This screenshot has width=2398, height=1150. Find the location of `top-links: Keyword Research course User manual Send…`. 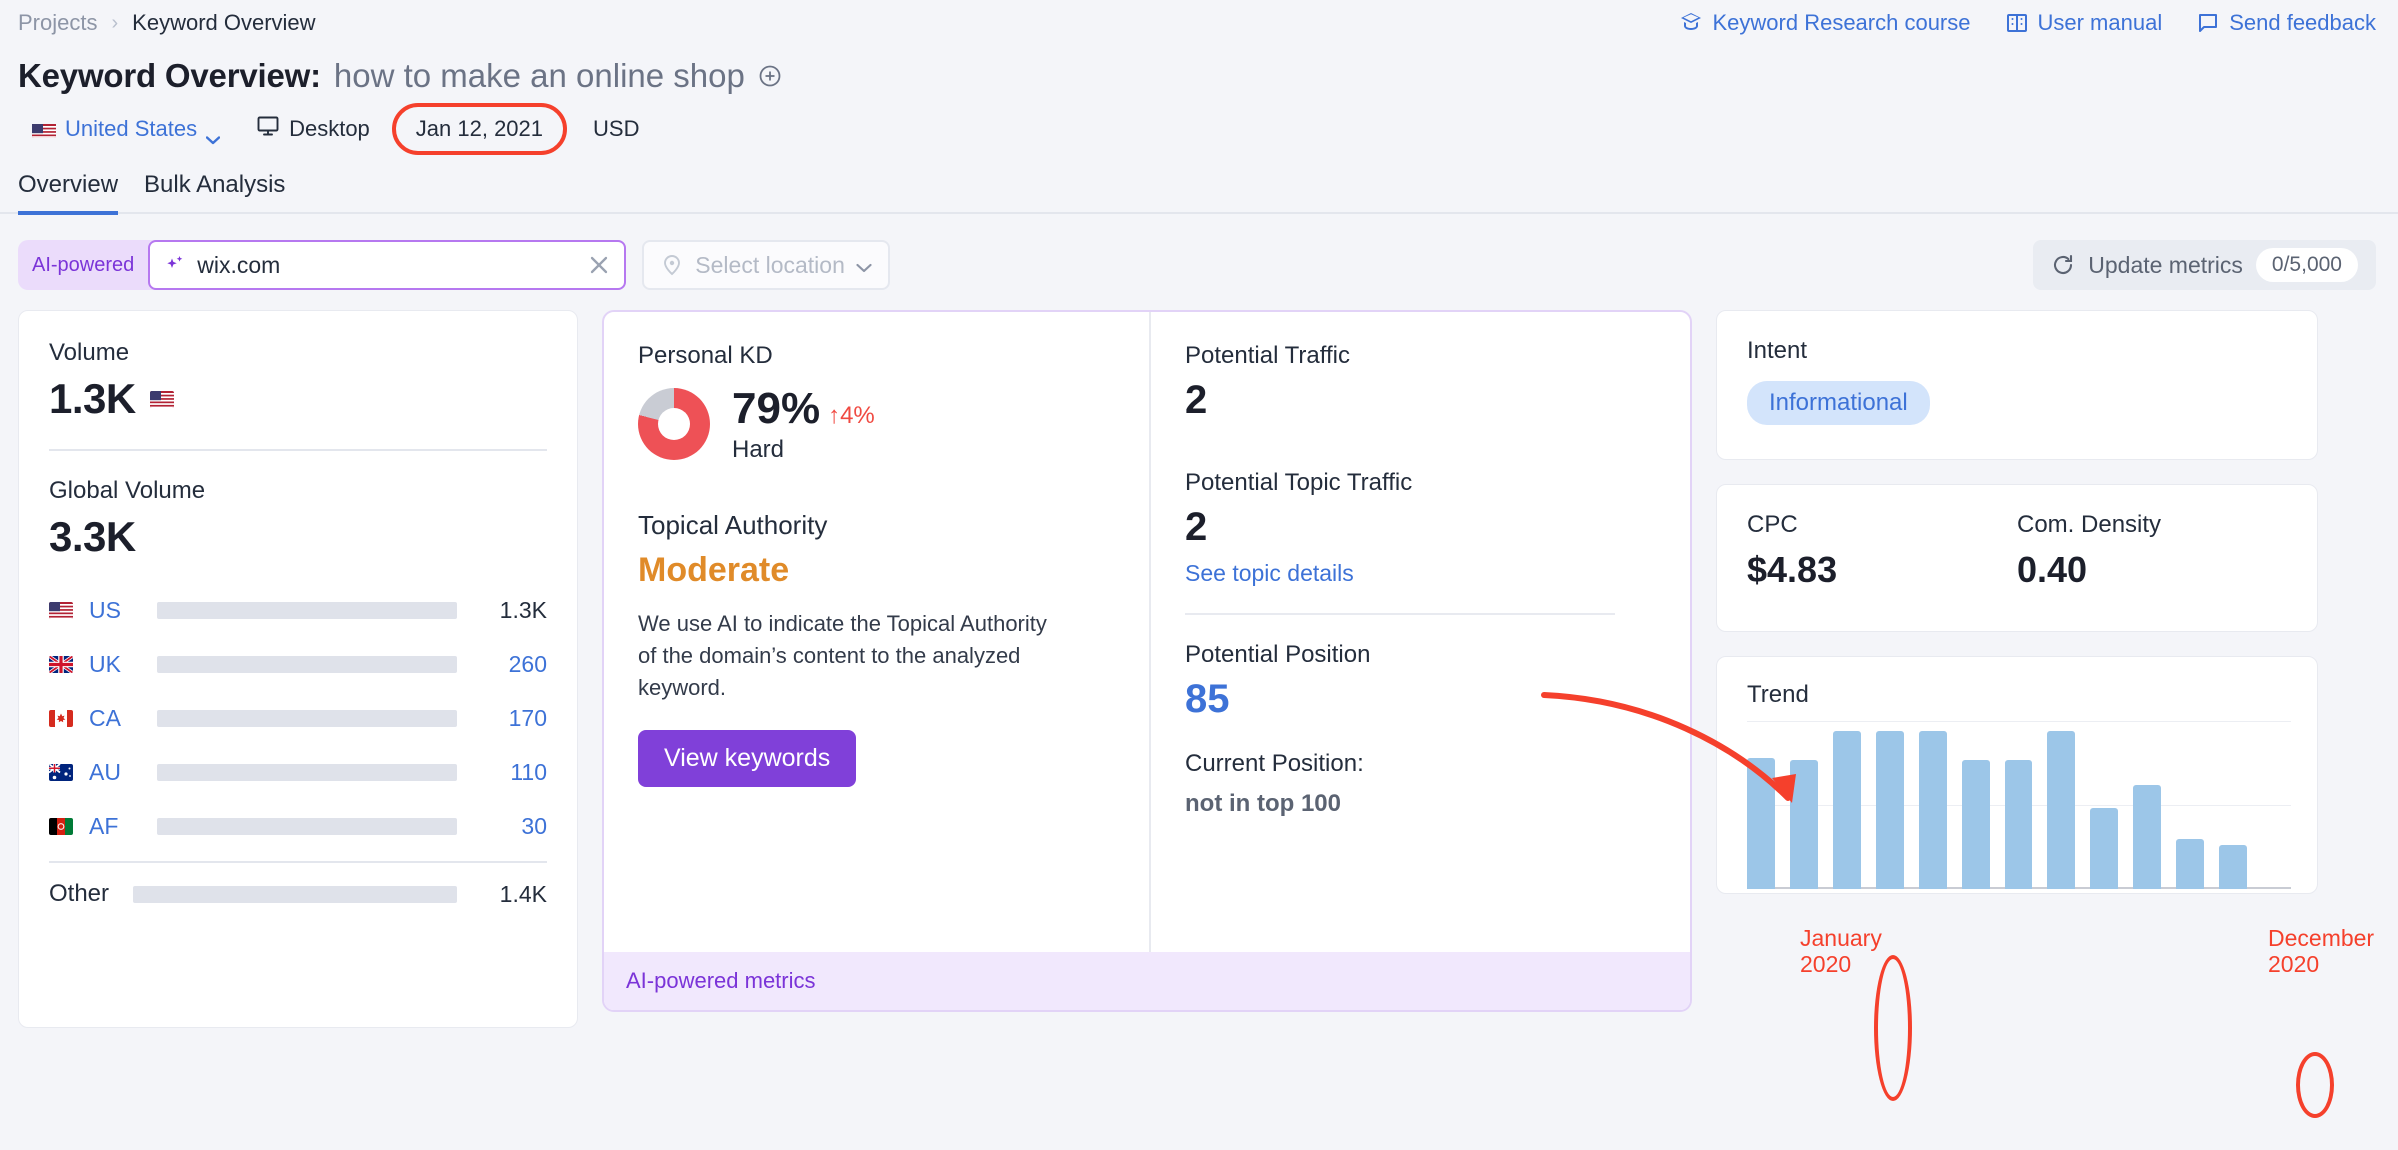

top-links: Keyword Research course User manual Send… is located at coordinates (2027, 23).